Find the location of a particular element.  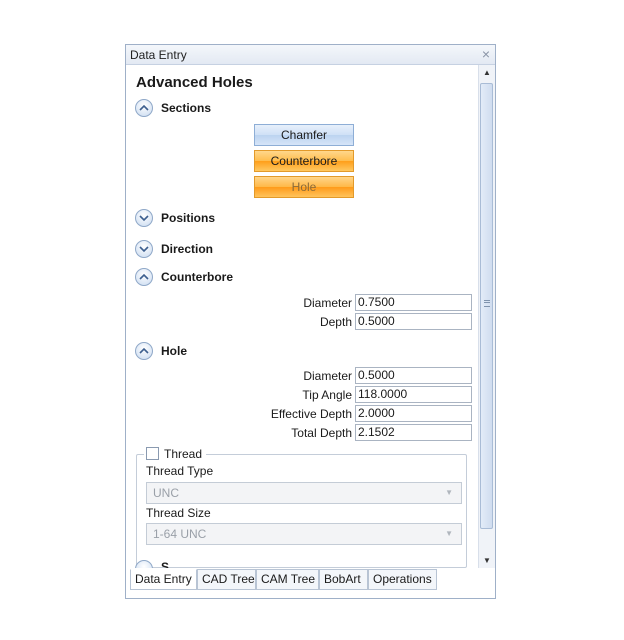

grip-icon is located at coordinates (487, 303).